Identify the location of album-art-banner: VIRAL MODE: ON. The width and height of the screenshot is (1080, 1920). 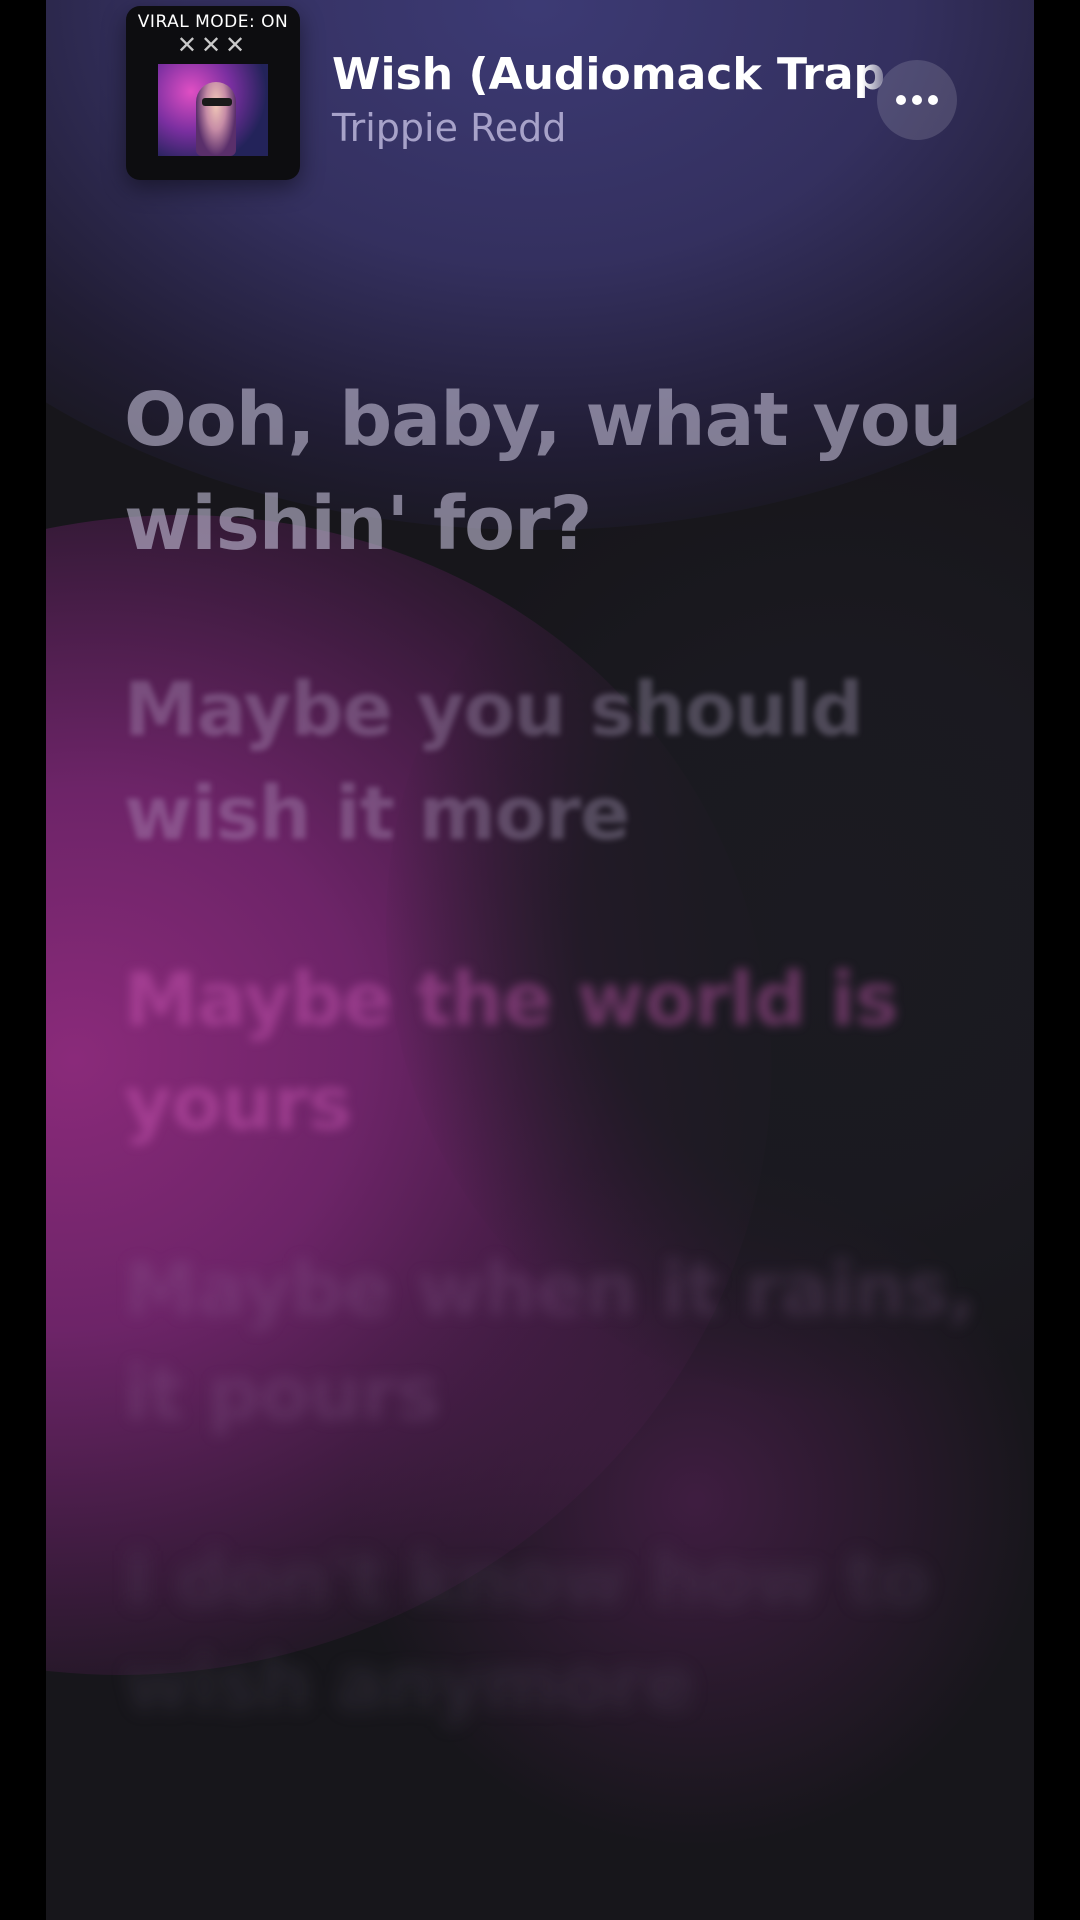
(213, 22).